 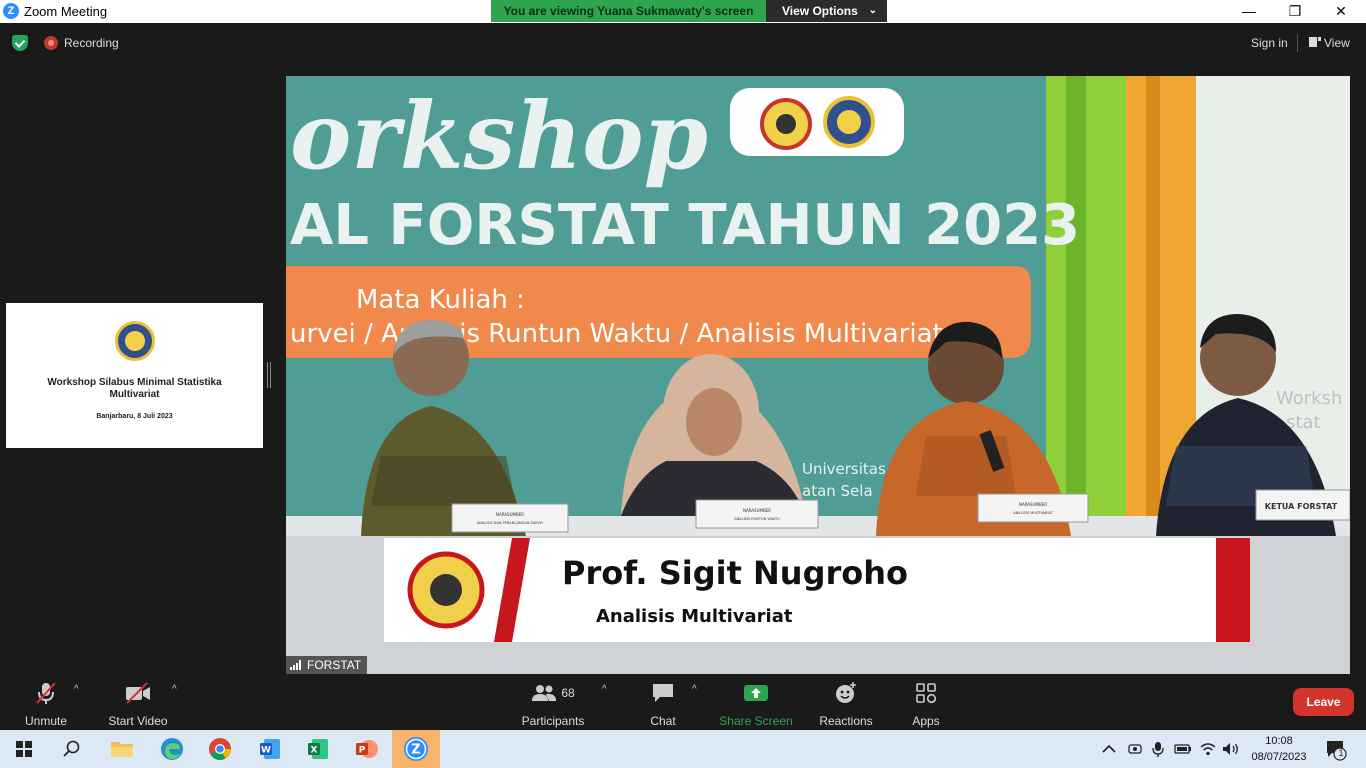 I want to click on svg-text: Z, so click(x=415, y=750).